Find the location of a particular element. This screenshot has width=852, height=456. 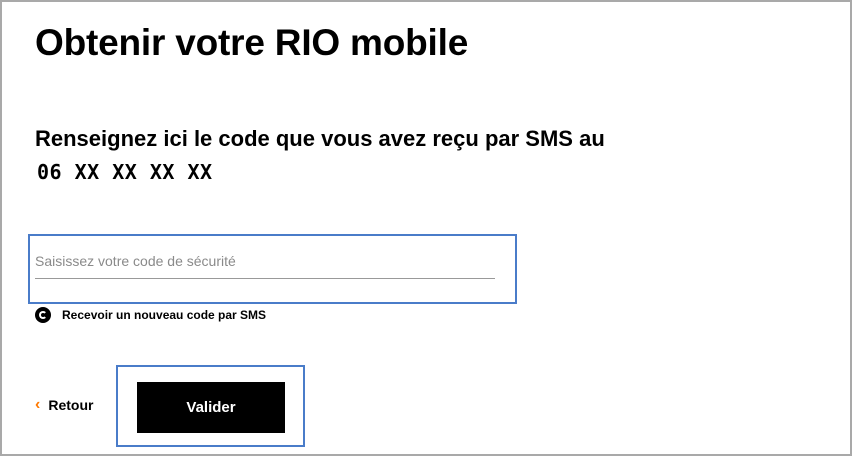

back-label: Retour is located at coordinates (71, 405).